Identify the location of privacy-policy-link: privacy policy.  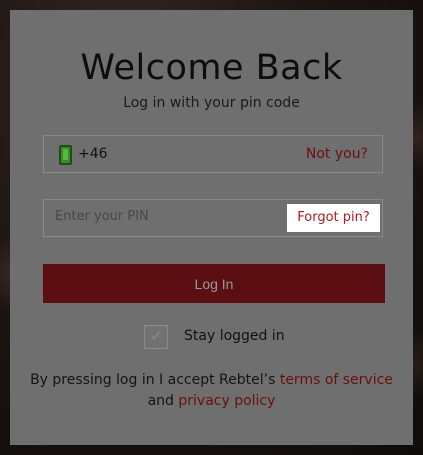
(226, 401).